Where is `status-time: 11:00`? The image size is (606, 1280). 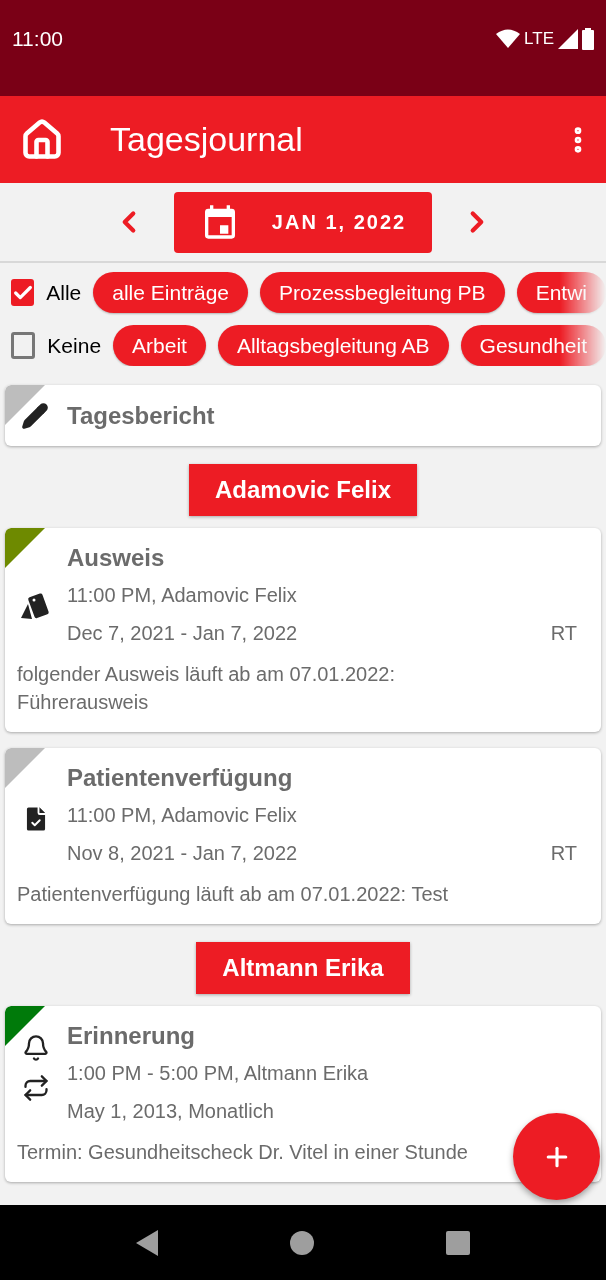 status-time: 11:00 is located at coordinates (37, 39).